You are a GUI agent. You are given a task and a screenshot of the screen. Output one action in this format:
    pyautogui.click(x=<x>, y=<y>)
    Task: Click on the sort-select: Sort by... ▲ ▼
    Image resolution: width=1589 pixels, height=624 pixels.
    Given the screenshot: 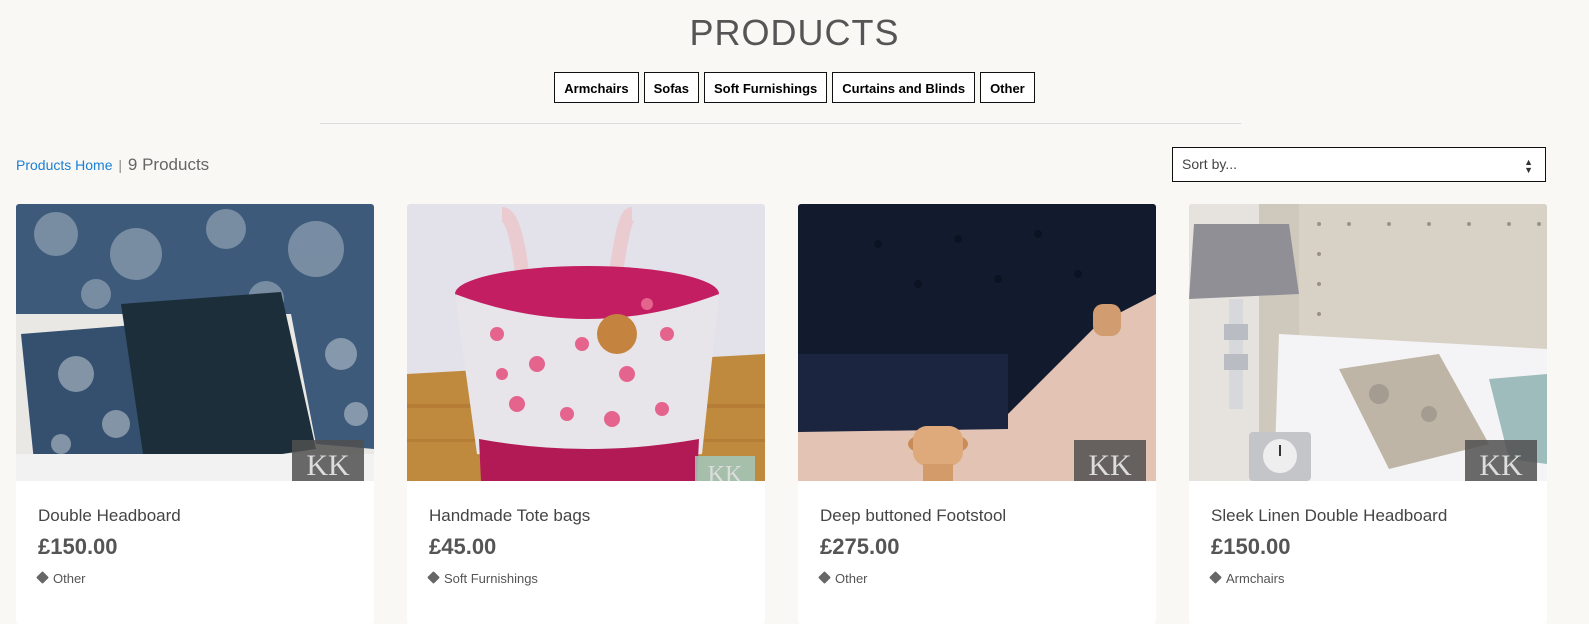 What is the action you would take?
    pyautogui.click(x=1359, y=164)
    